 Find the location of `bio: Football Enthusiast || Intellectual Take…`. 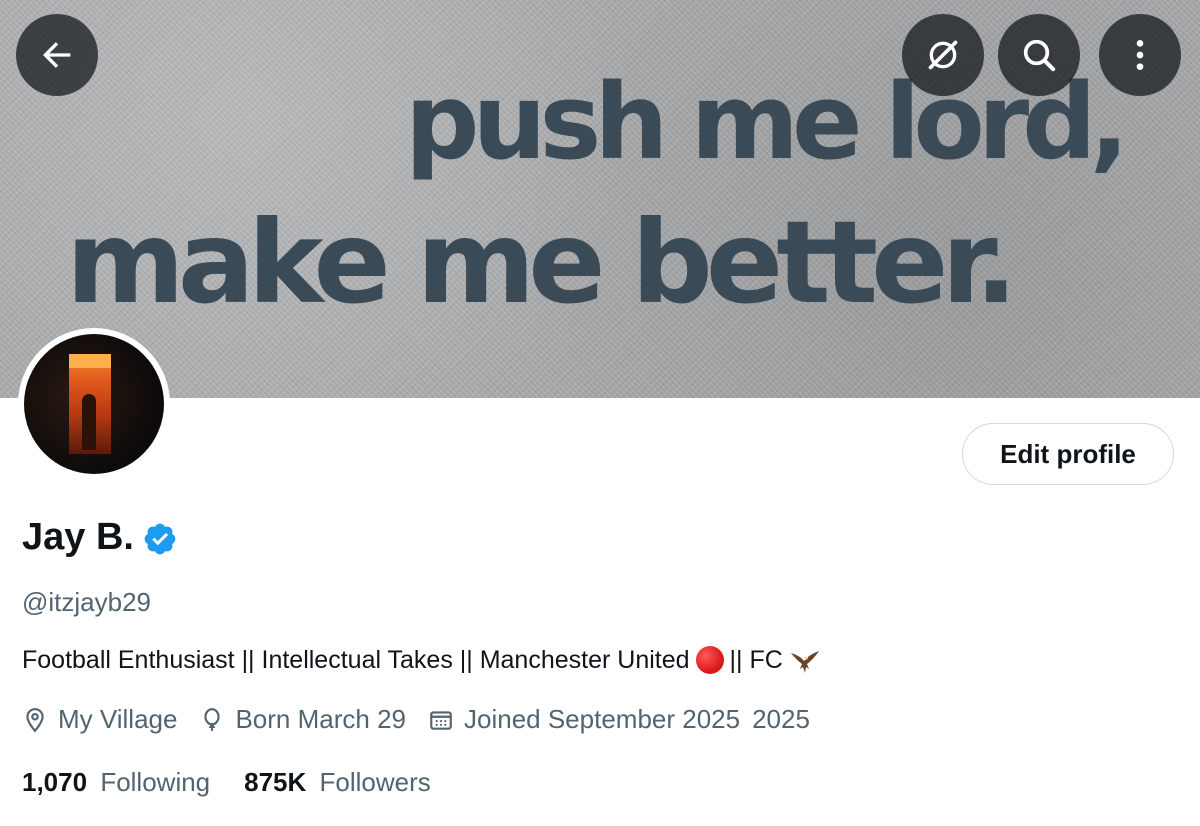

bio: Football Enthusiast || Intellectual Take… is located at coordinates (421, 660).